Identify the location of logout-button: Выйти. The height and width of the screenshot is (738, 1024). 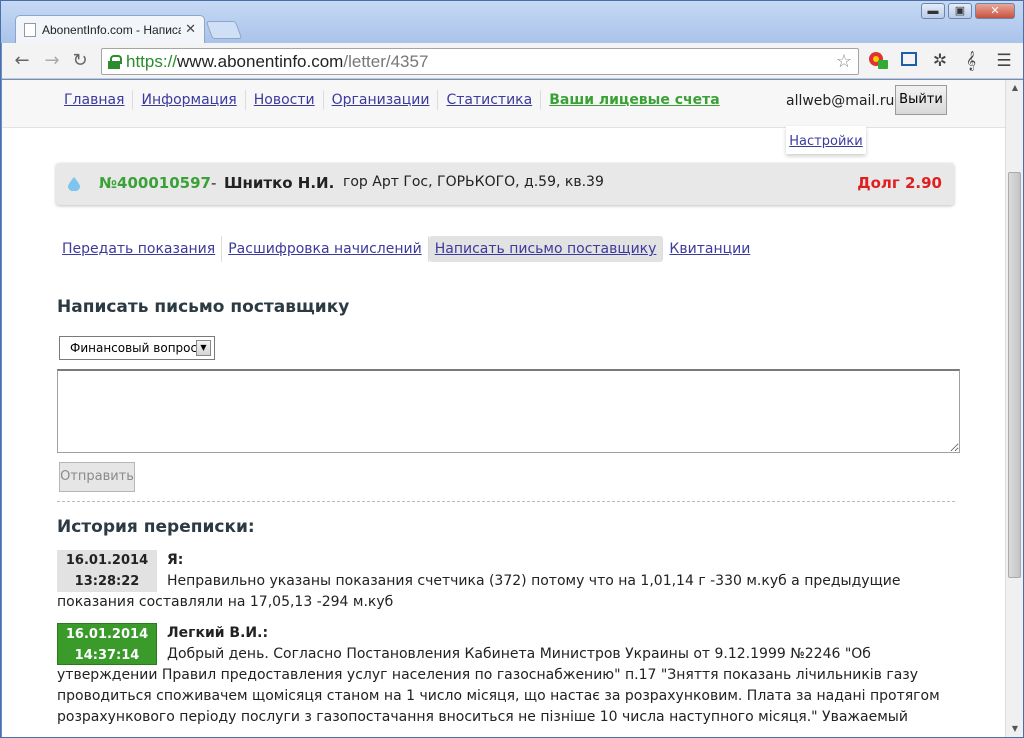
(921, 100).